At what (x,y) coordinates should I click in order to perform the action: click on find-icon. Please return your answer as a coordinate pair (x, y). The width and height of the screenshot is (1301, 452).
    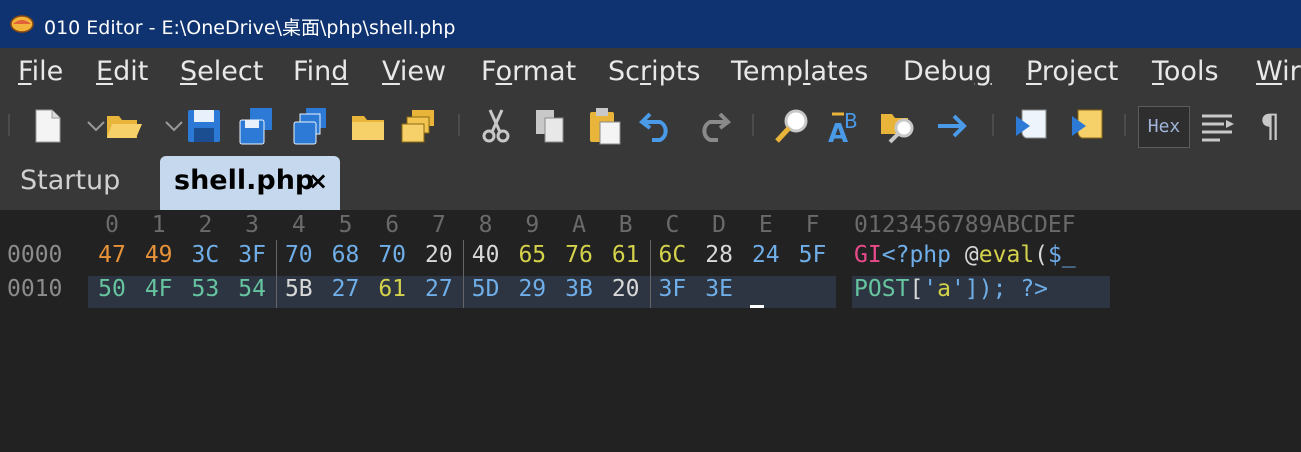
    Looking at the image, I should click on (792, 126).